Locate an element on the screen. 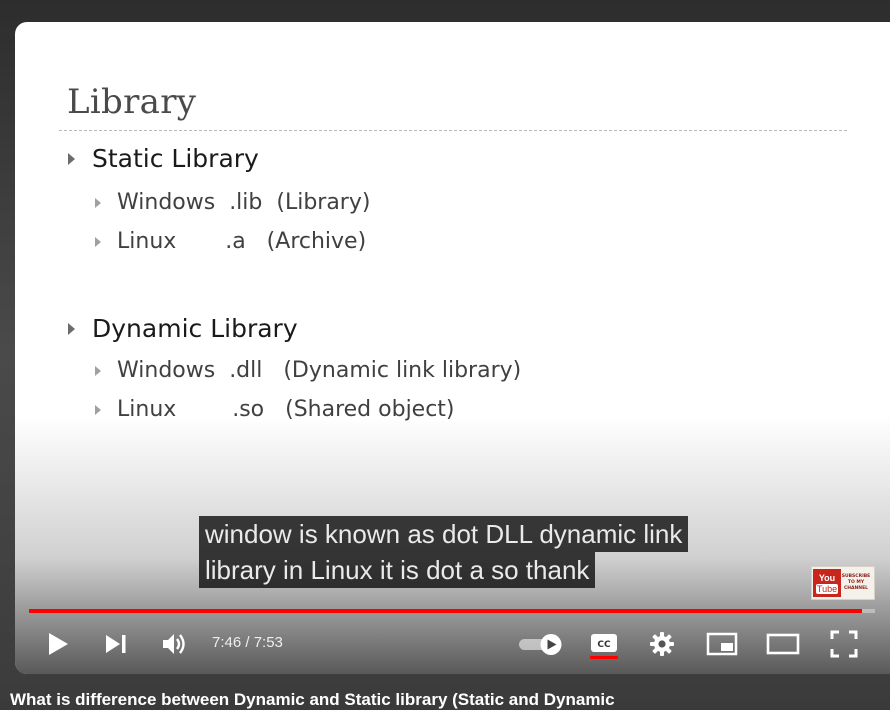 Image resolution: width=890 pixels, height=710 pixels. miniplayer-icon is located at coordinates (722, 644).